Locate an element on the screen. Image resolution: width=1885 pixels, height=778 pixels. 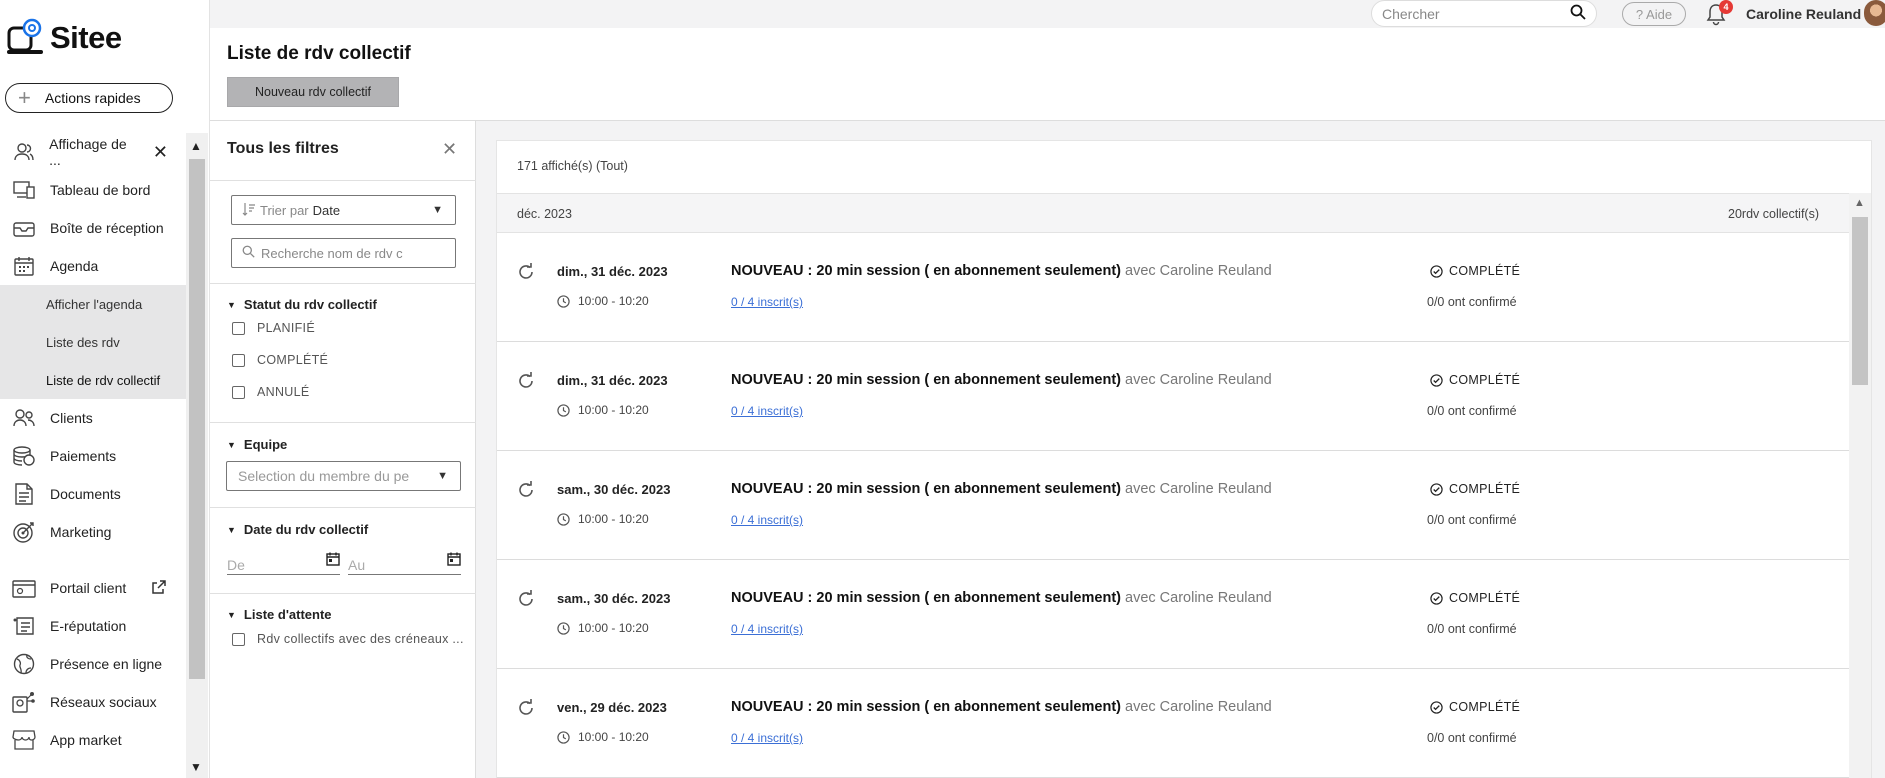
global-search-input: Chercher is located at coordinates (1484, 13).